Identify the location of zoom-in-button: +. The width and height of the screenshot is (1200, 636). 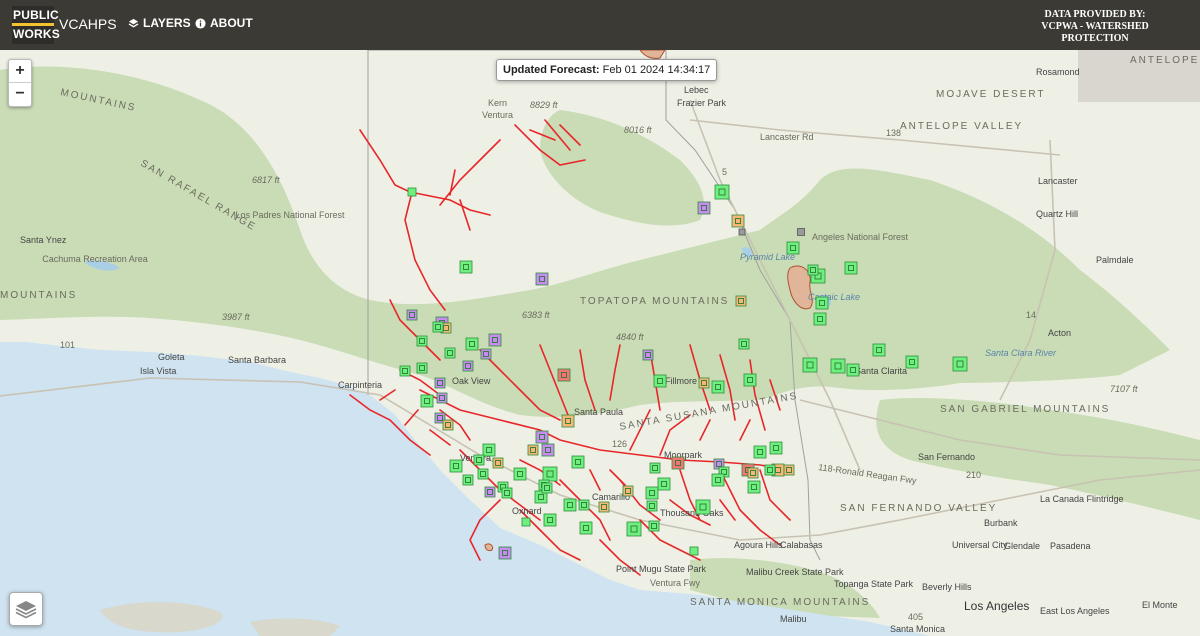
(20, 71).